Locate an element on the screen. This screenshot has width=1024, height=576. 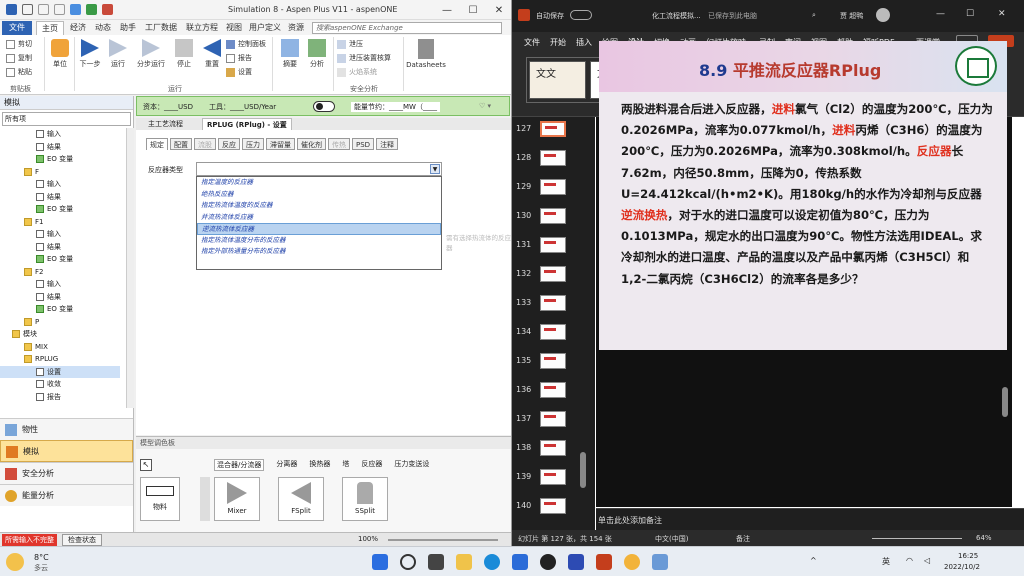
tab-assistant: 助手 is located at coordinates (128, 28).